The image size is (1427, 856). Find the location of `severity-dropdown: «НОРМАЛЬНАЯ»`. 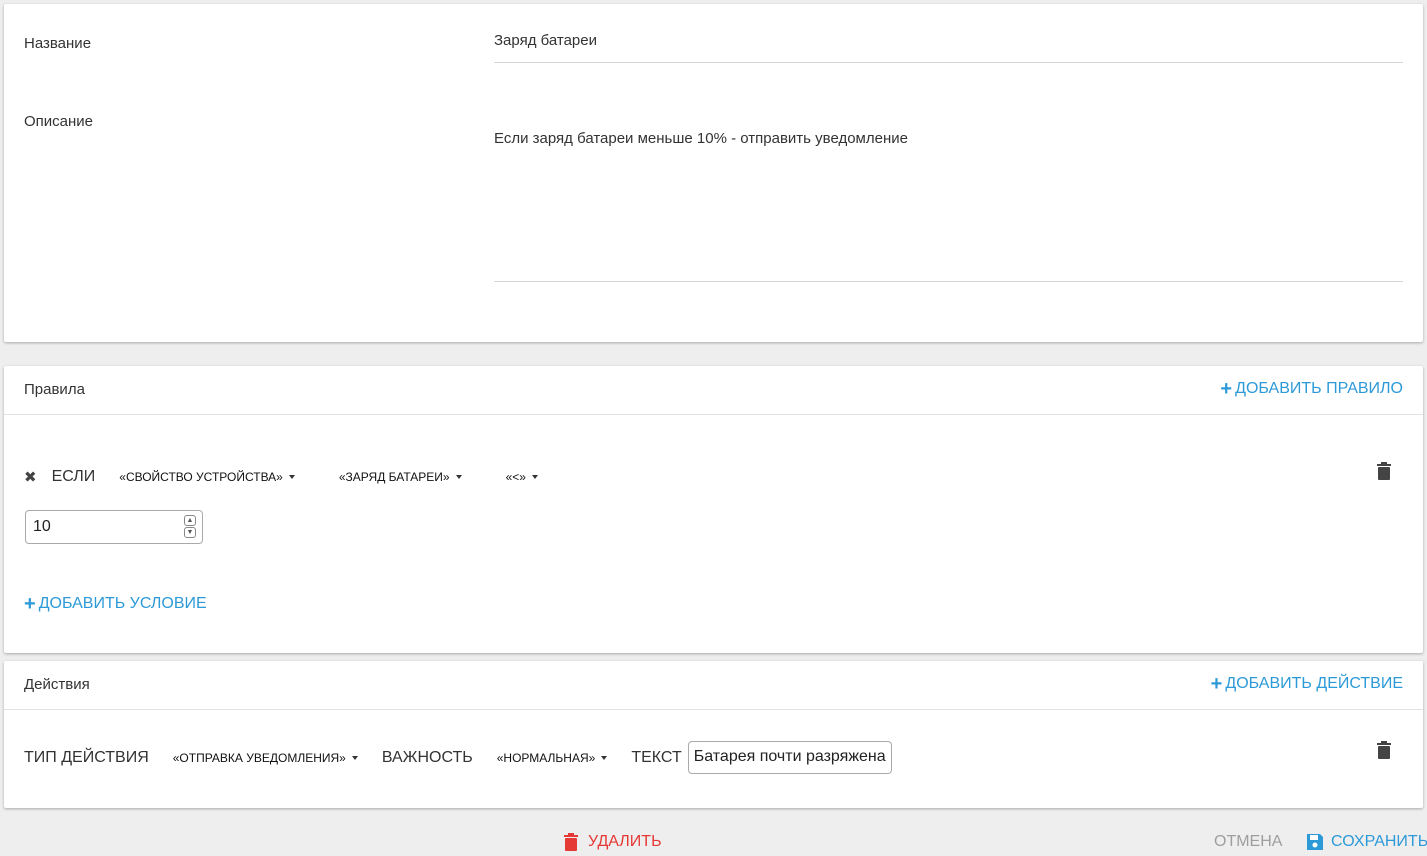

severity-dropdown: «НОРМАЛЬНАЯ» is located at coordinates (552, 758).